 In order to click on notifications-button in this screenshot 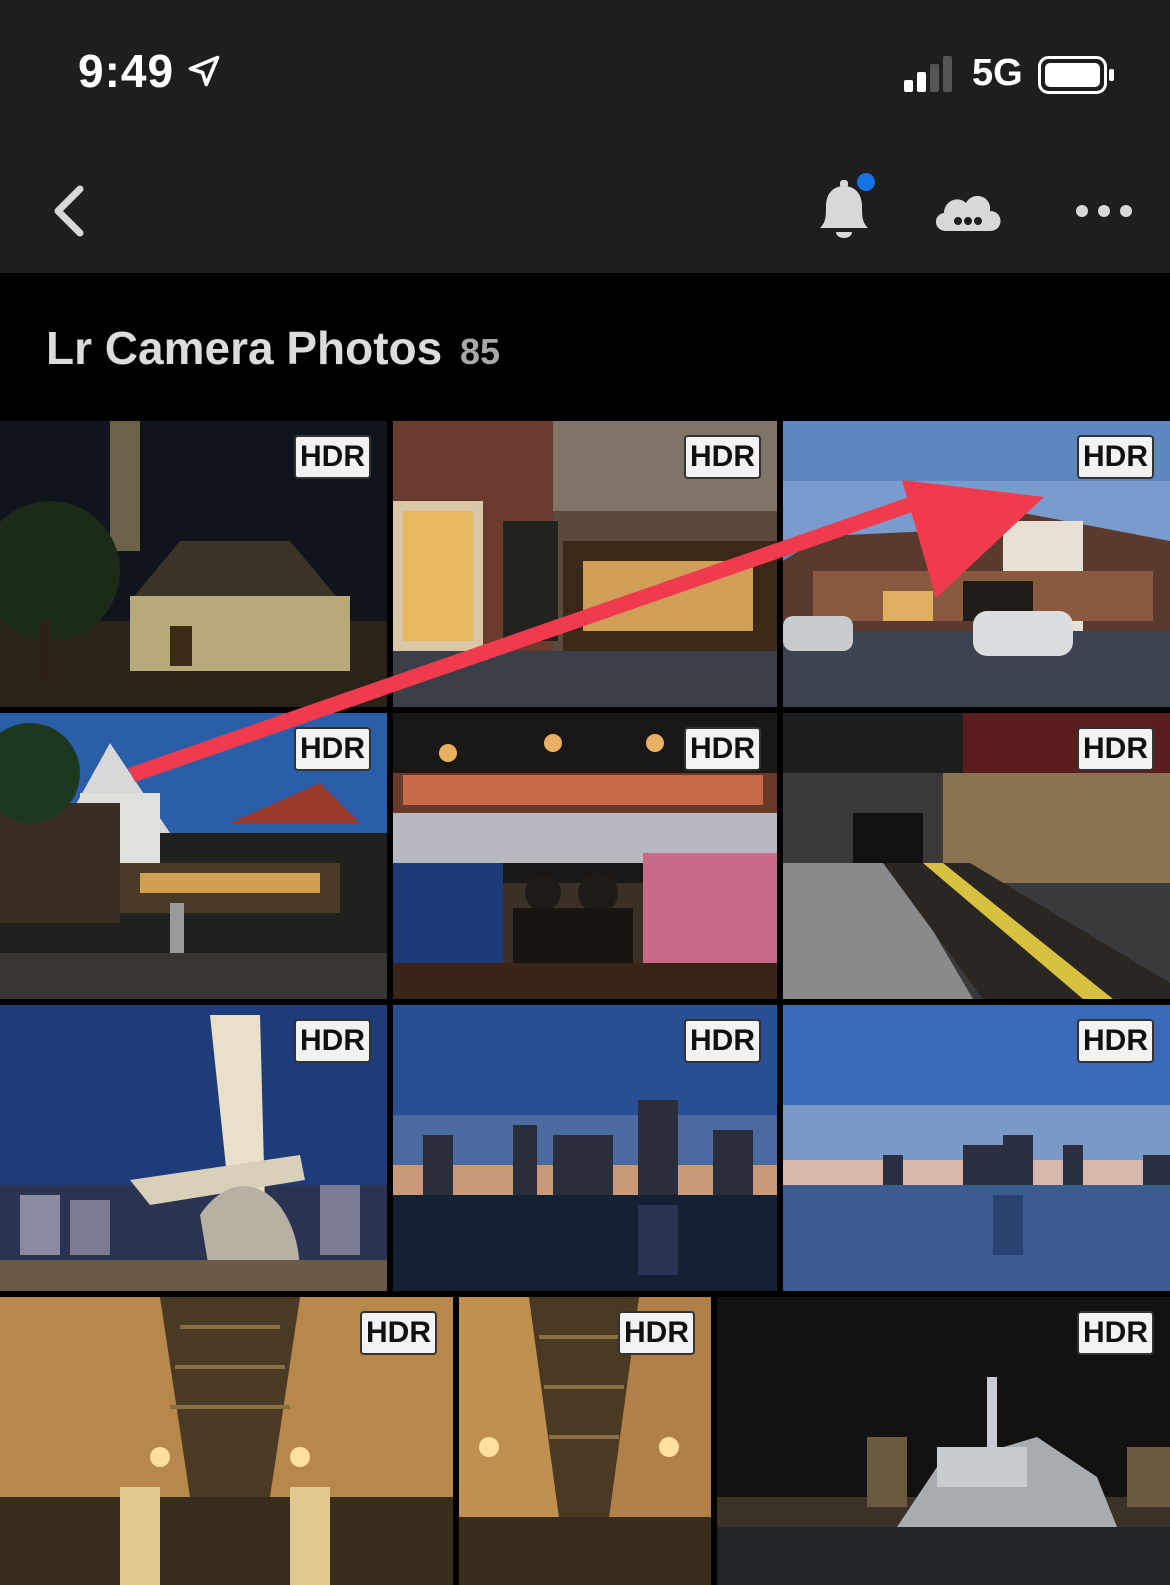, I will do `click(844, 210)`.